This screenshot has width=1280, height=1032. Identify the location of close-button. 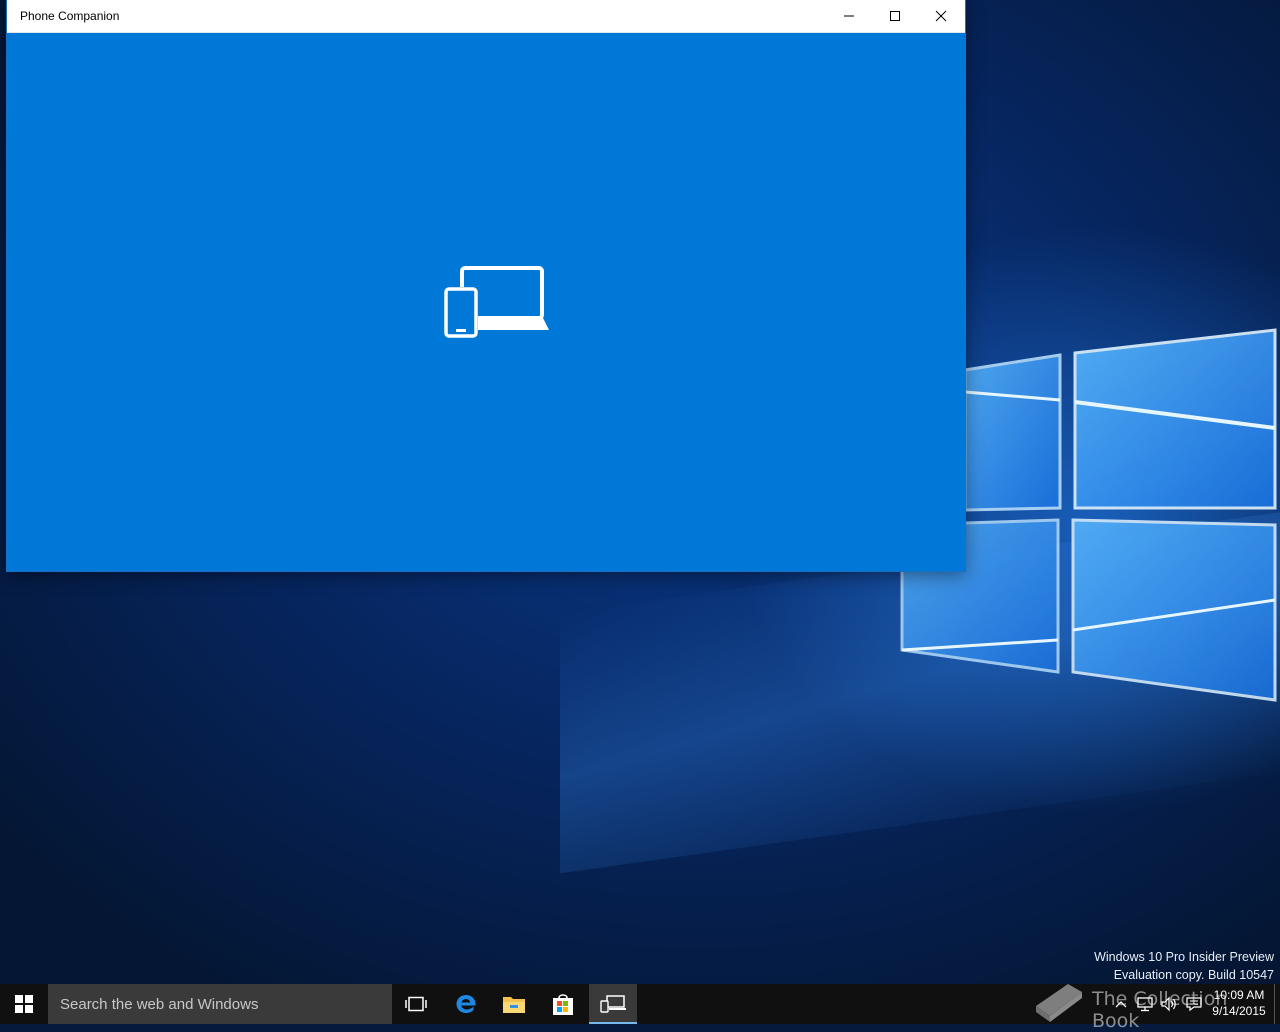
(941, 16).